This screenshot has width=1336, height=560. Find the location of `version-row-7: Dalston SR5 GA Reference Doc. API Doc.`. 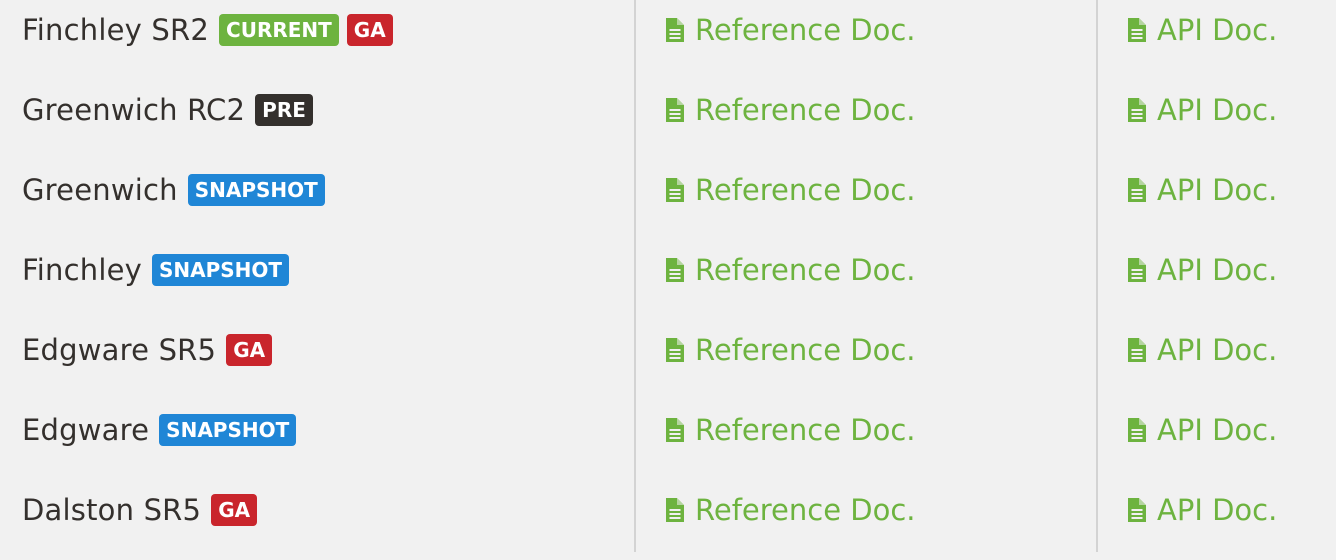

version-row-7: Dalston SR5 GA Reference Doc. API Doc. is located at coordinates (668, 520).